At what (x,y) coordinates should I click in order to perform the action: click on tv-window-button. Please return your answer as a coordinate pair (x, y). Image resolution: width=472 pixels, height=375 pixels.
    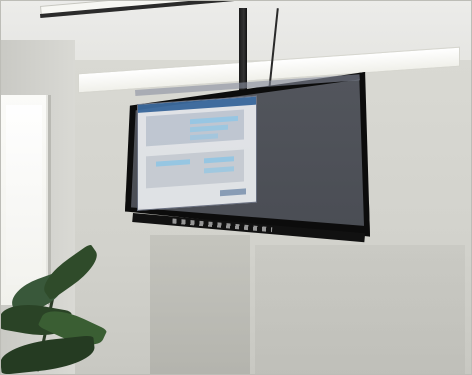
    Looking at the image, I should click on (233, 192).